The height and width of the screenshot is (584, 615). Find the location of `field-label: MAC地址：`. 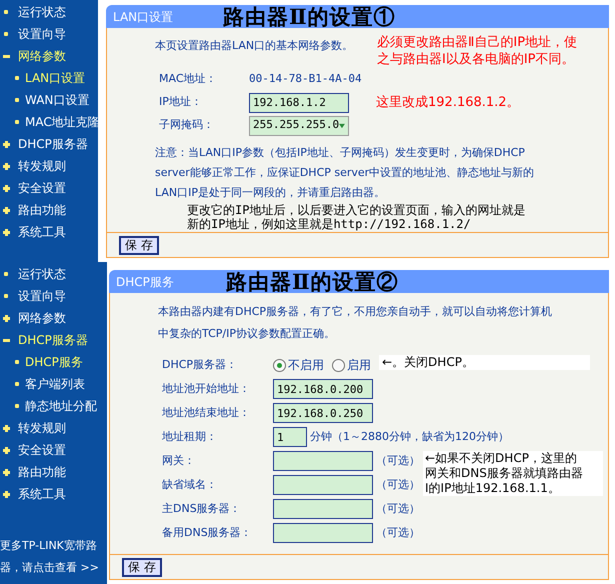

field-label: MAC地址： is located at coordinates (188, 79).